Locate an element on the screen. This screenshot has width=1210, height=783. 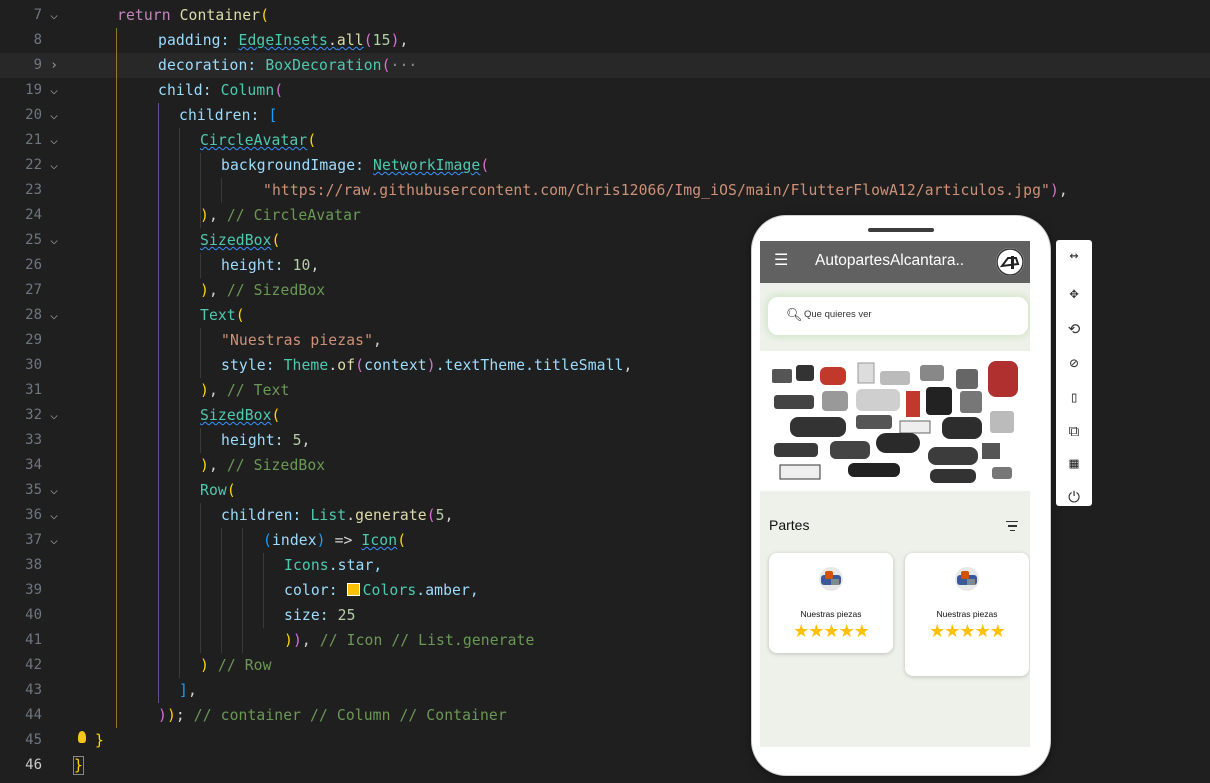
code-text: "Nuestras piezas", is located at coordinates (301, 340).